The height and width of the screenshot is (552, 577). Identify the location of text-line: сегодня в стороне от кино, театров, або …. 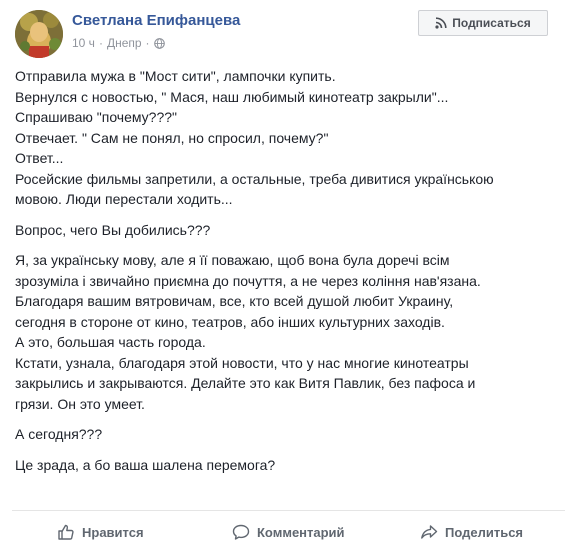
(230, 321).